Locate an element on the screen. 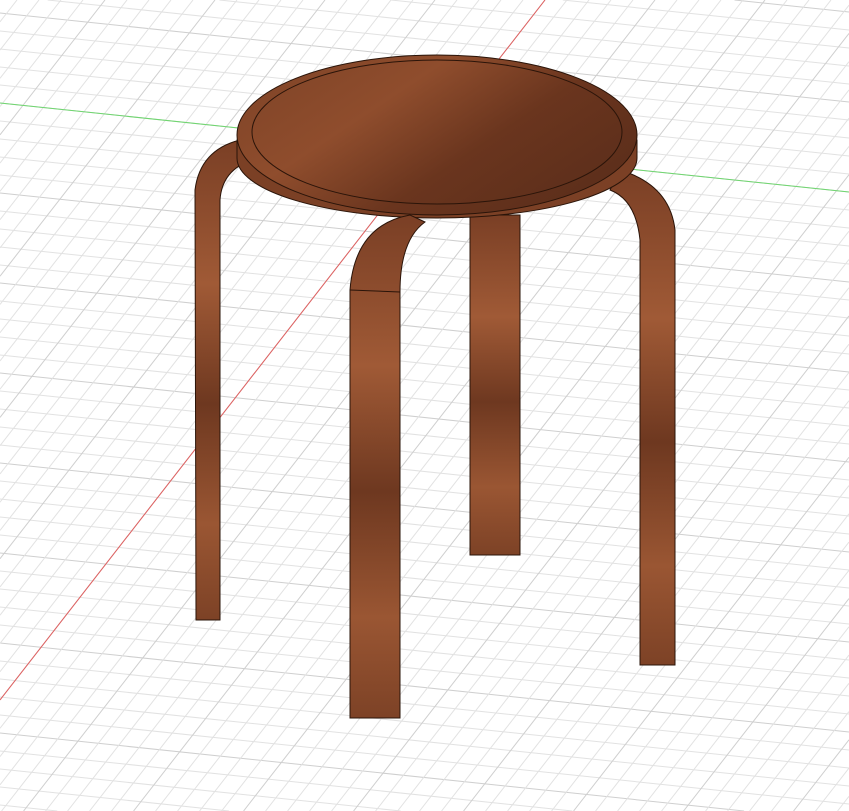 Image resolution: width=849 pixels, height=811 pixels. stool-leg-back-left is located at coordinates (223, 380).